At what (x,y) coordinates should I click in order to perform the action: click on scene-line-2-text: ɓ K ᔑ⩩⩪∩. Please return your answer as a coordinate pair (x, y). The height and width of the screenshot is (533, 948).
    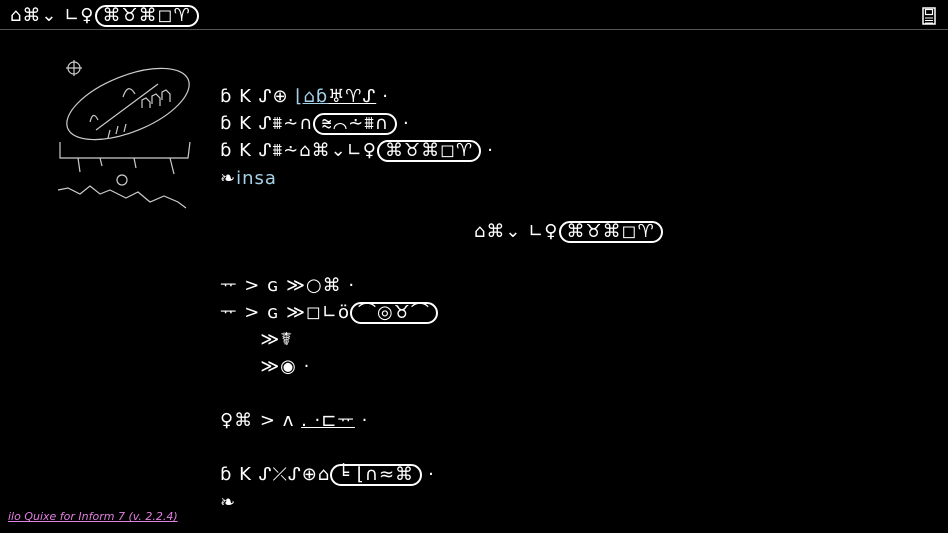
    Looking at the image, I should click on (267, 123).